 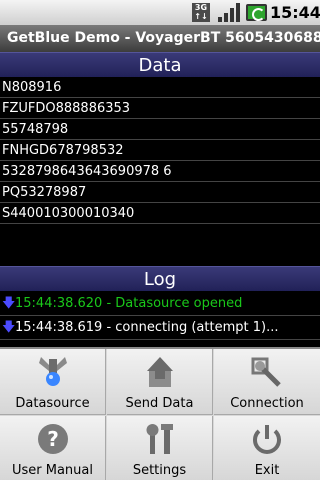 What do you see at coordinates (129, 303) in the screenshot?
I see `log-entry-text: 15:44:38.620 - Datasource opened` at bounding box center [129, 303].